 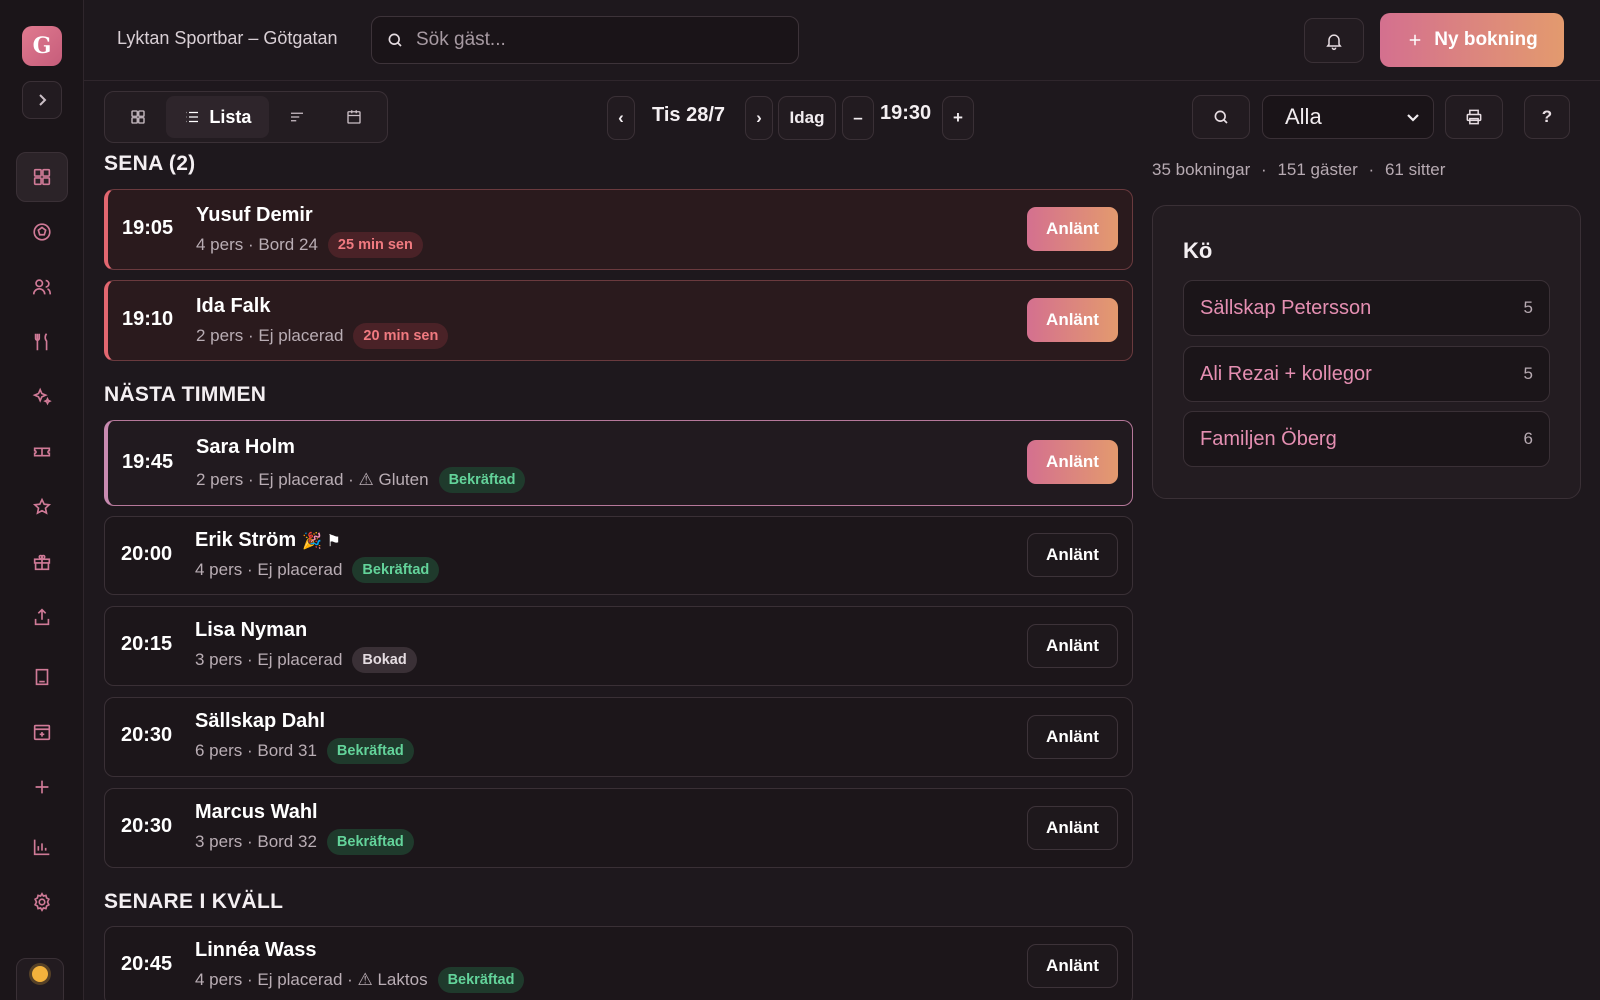 I want to click on bar-chart-icon, so click(x=41, y=847).